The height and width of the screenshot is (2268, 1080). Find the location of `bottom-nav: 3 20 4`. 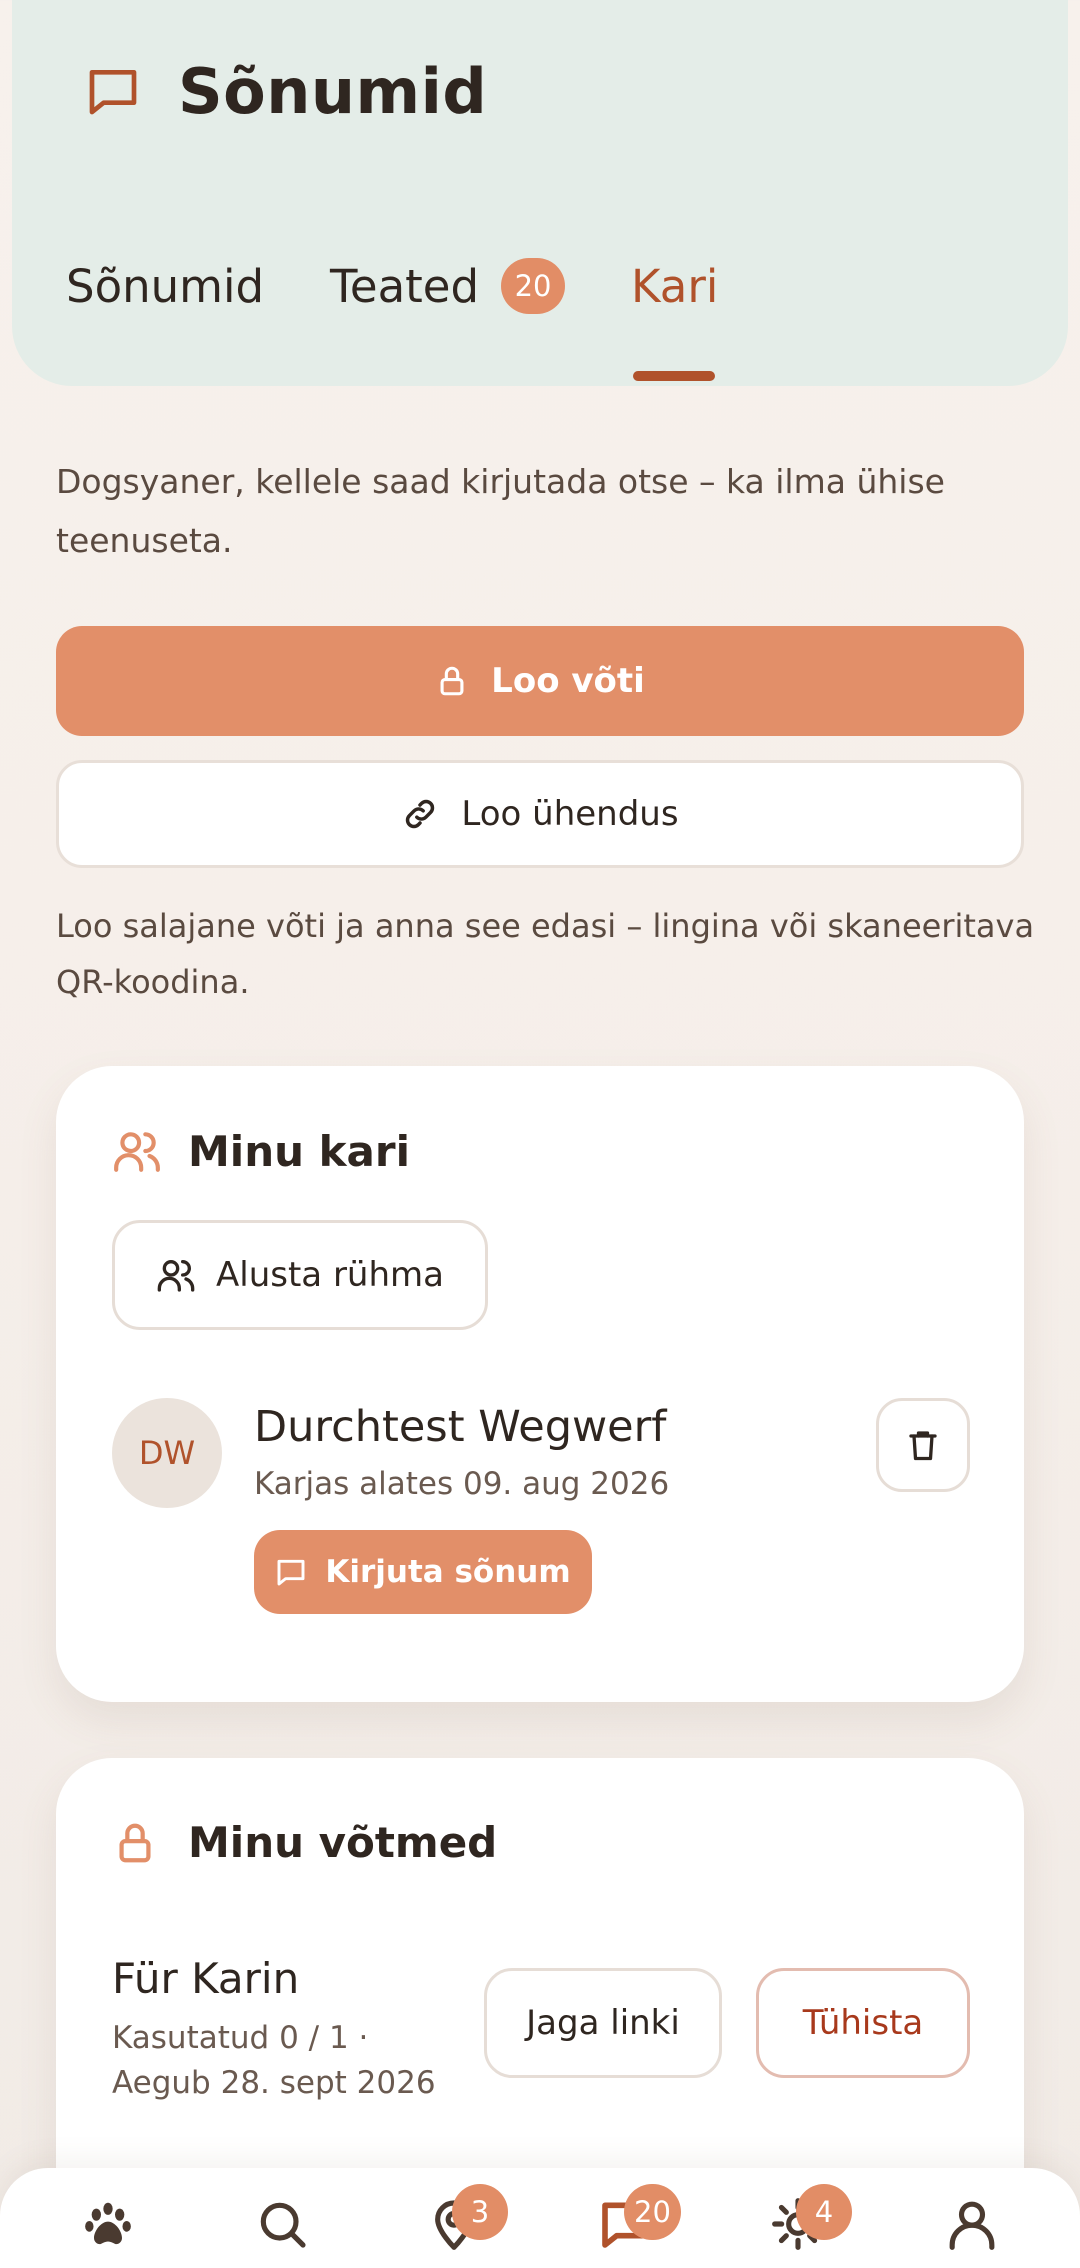

bottom-nav: 3 20 4 is located at coordinates (540, 2218).